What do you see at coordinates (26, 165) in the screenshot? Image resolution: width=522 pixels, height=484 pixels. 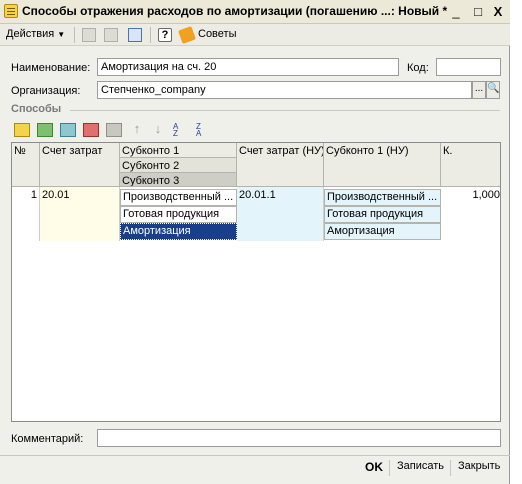 I see `column-header-num: №` at bounding box center [26, 165].